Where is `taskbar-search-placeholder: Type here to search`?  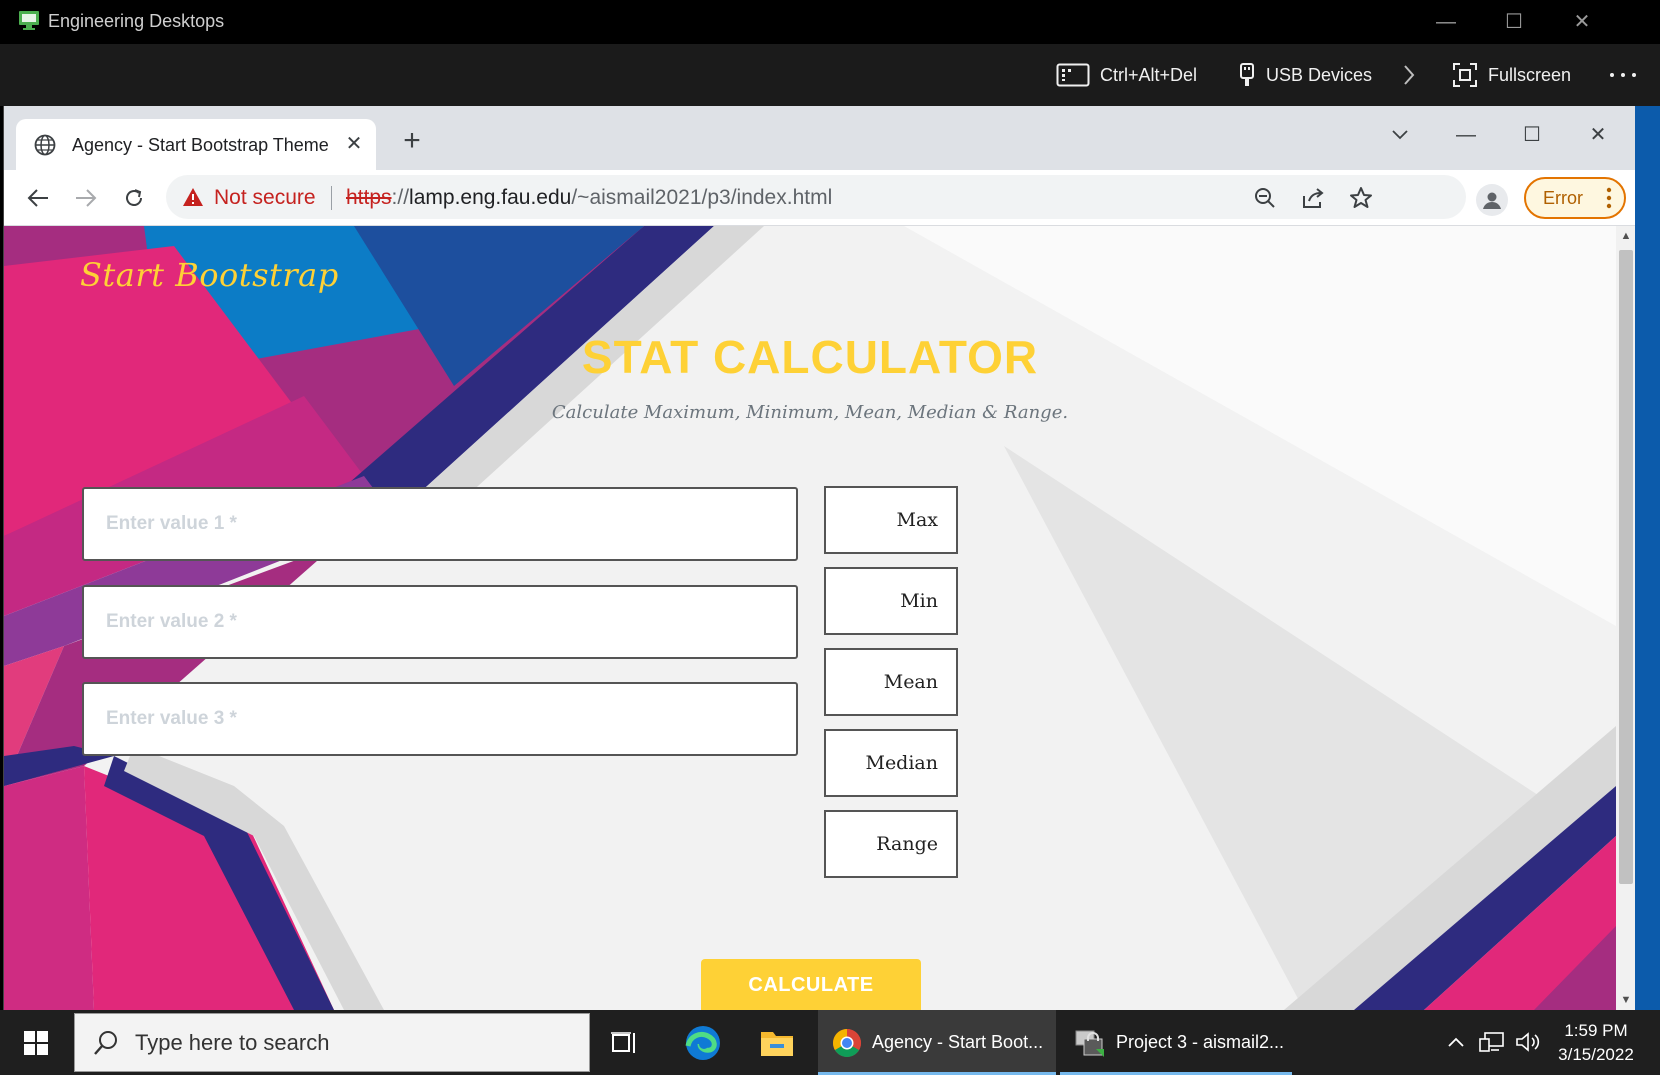 taskbar-search-placeholder: Type here to search is located at coordinates (232, 1042).